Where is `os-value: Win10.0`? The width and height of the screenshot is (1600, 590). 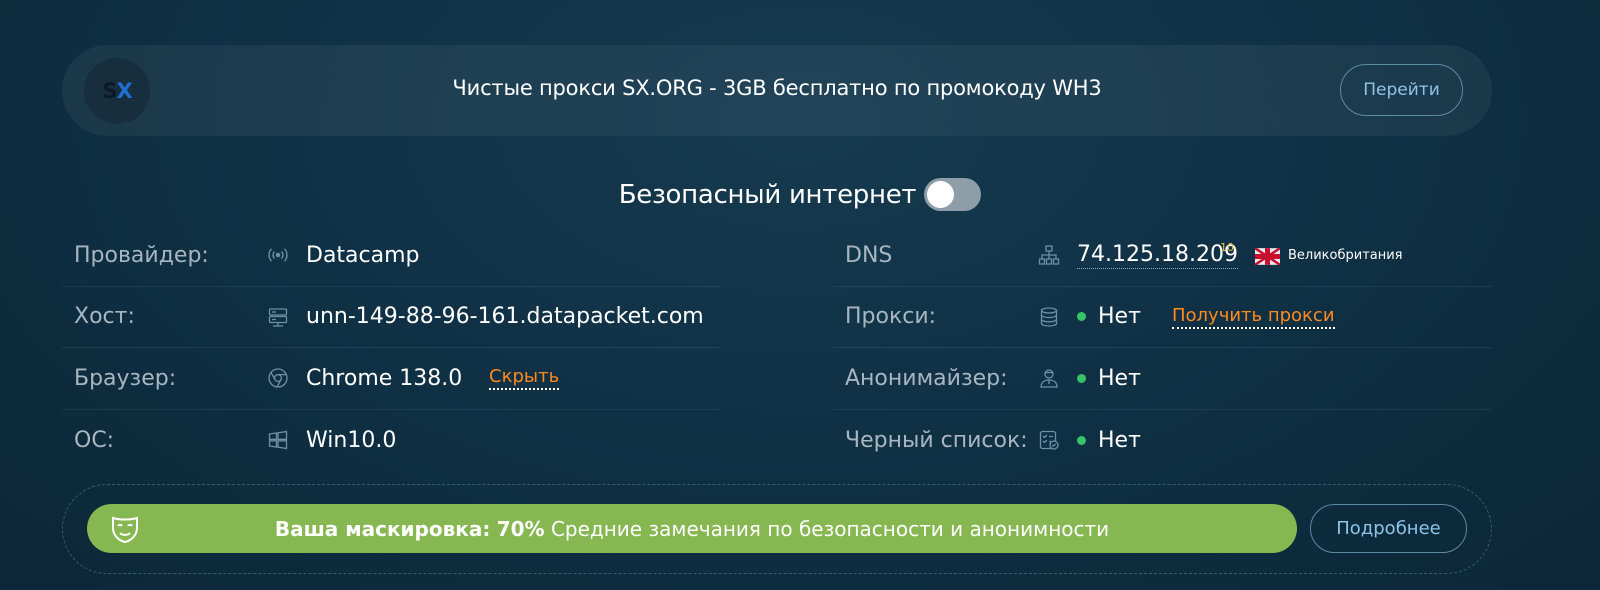 os-value: Win10.0 is located at coordinates (351, 440).